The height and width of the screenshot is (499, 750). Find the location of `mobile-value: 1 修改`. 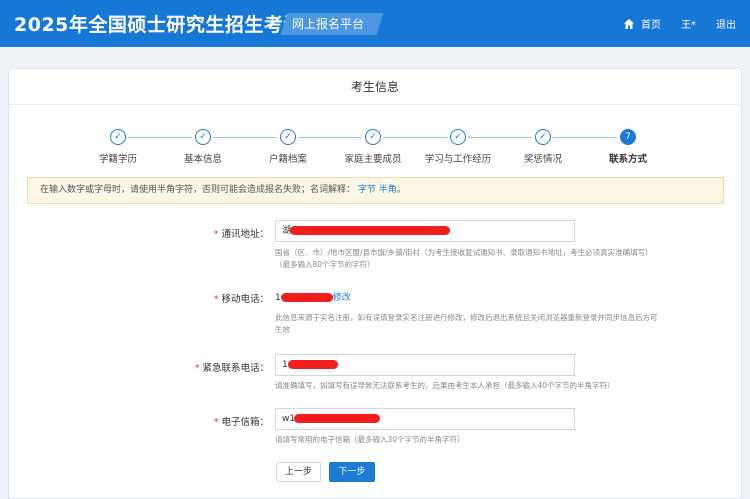

mobile-value: 1 修改 is located at coordinates (313, 296).